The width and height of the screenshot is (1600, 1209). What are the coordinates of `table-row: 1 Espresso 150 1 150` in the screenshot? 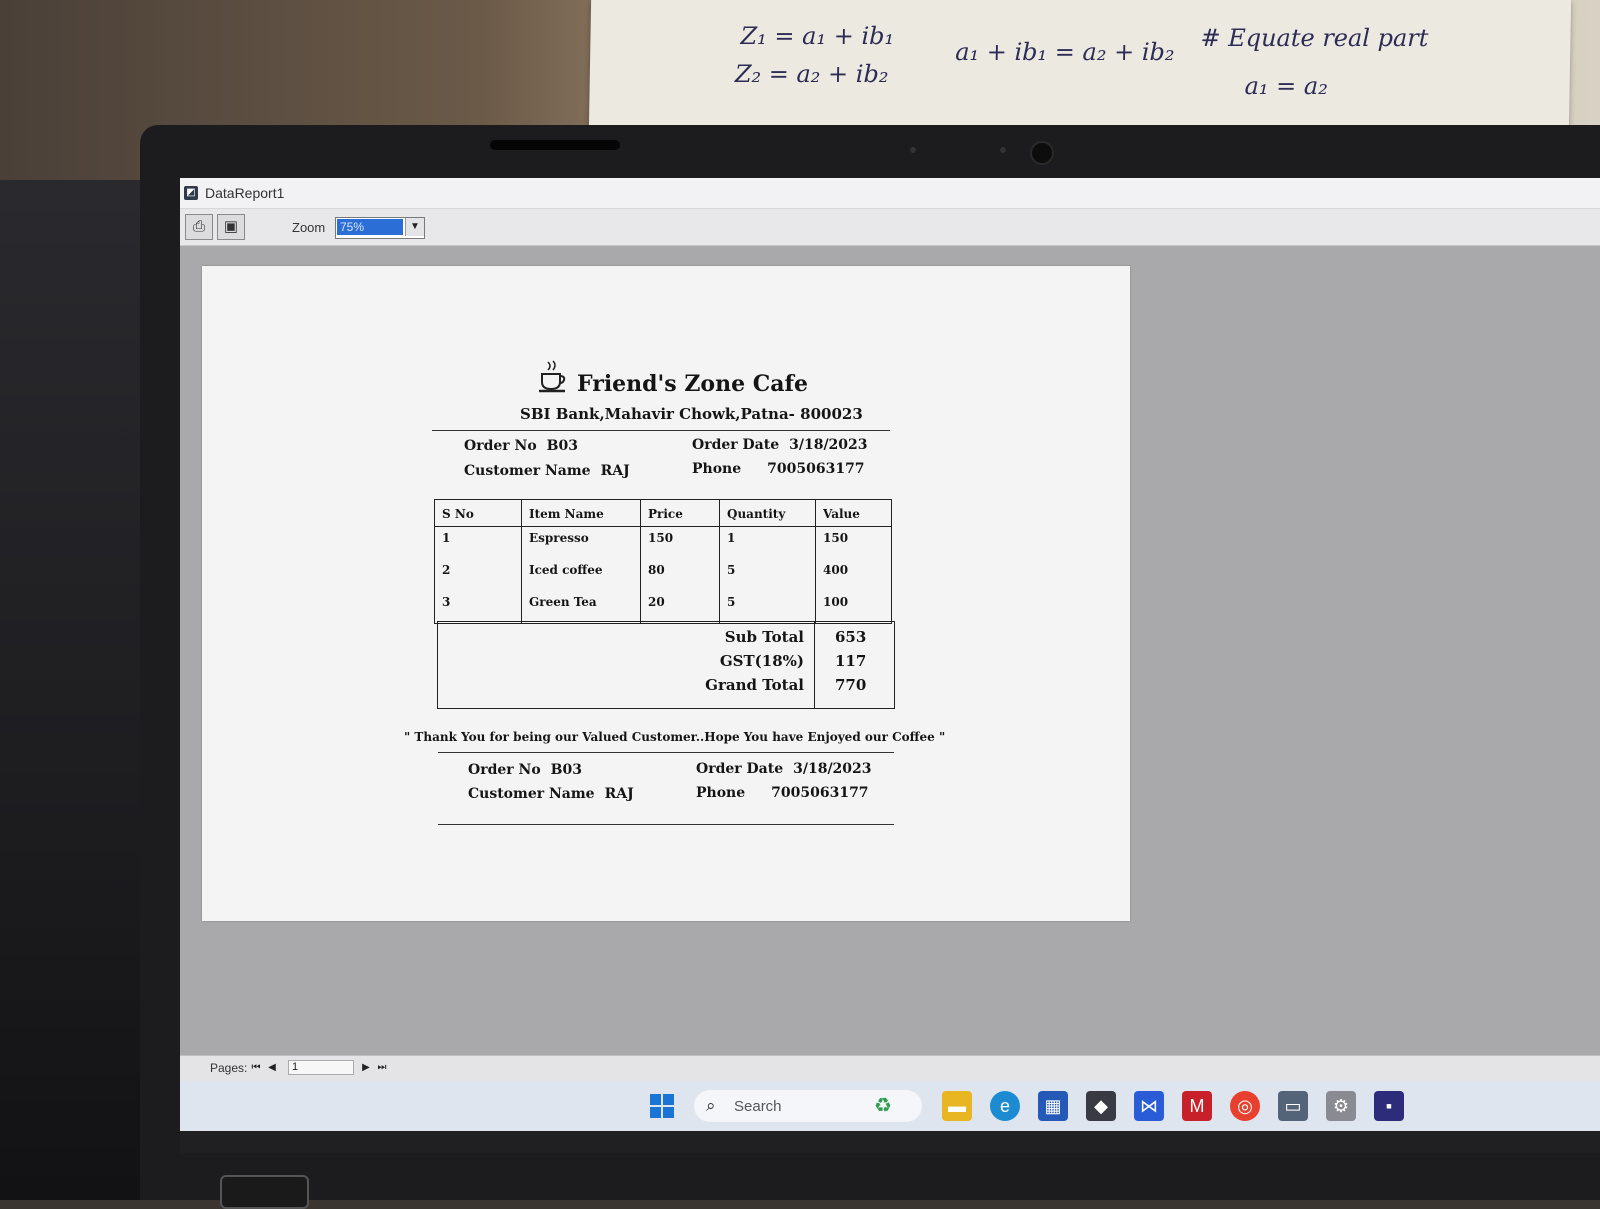 It's located at (663, 542).